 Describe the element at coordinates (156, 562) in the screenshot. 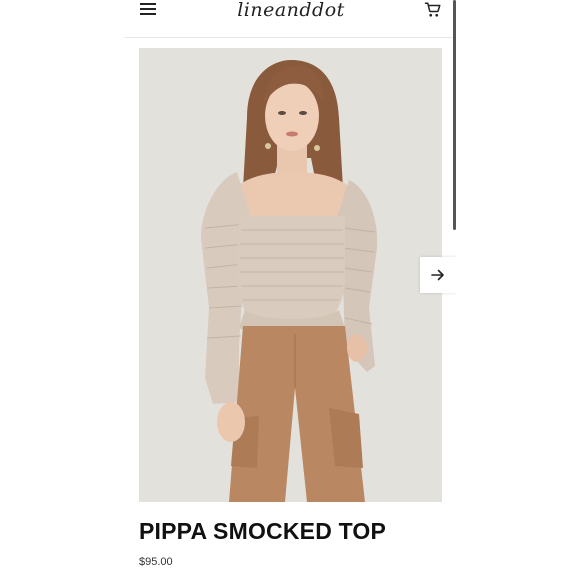

I see `product-price: $95.00` at that location.